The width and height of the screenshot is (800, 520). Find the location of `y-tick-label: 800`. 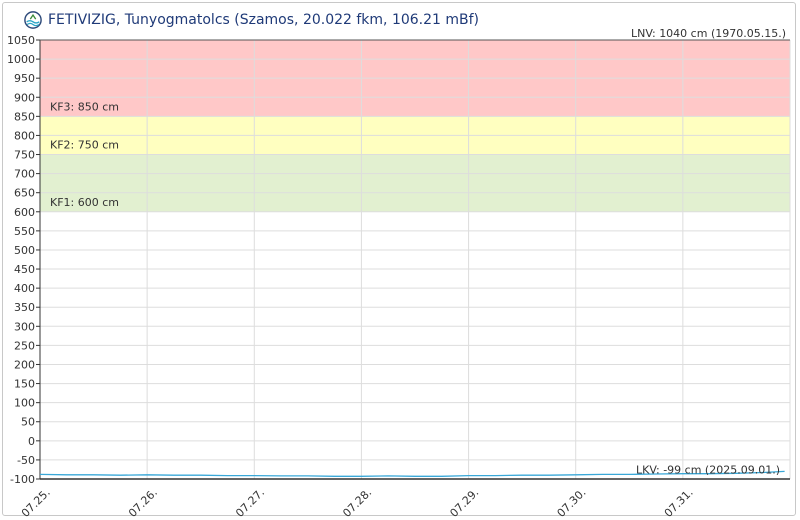

y-tick-label: 800 is located at coordinates (24, 135).